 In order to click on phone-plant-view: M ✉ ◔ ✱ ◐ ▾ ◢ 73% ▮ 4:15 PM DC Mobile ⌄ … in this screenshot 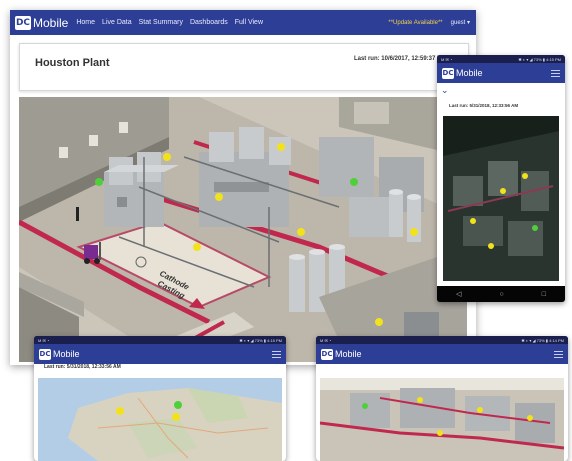, I will do `click(501, 178)`.